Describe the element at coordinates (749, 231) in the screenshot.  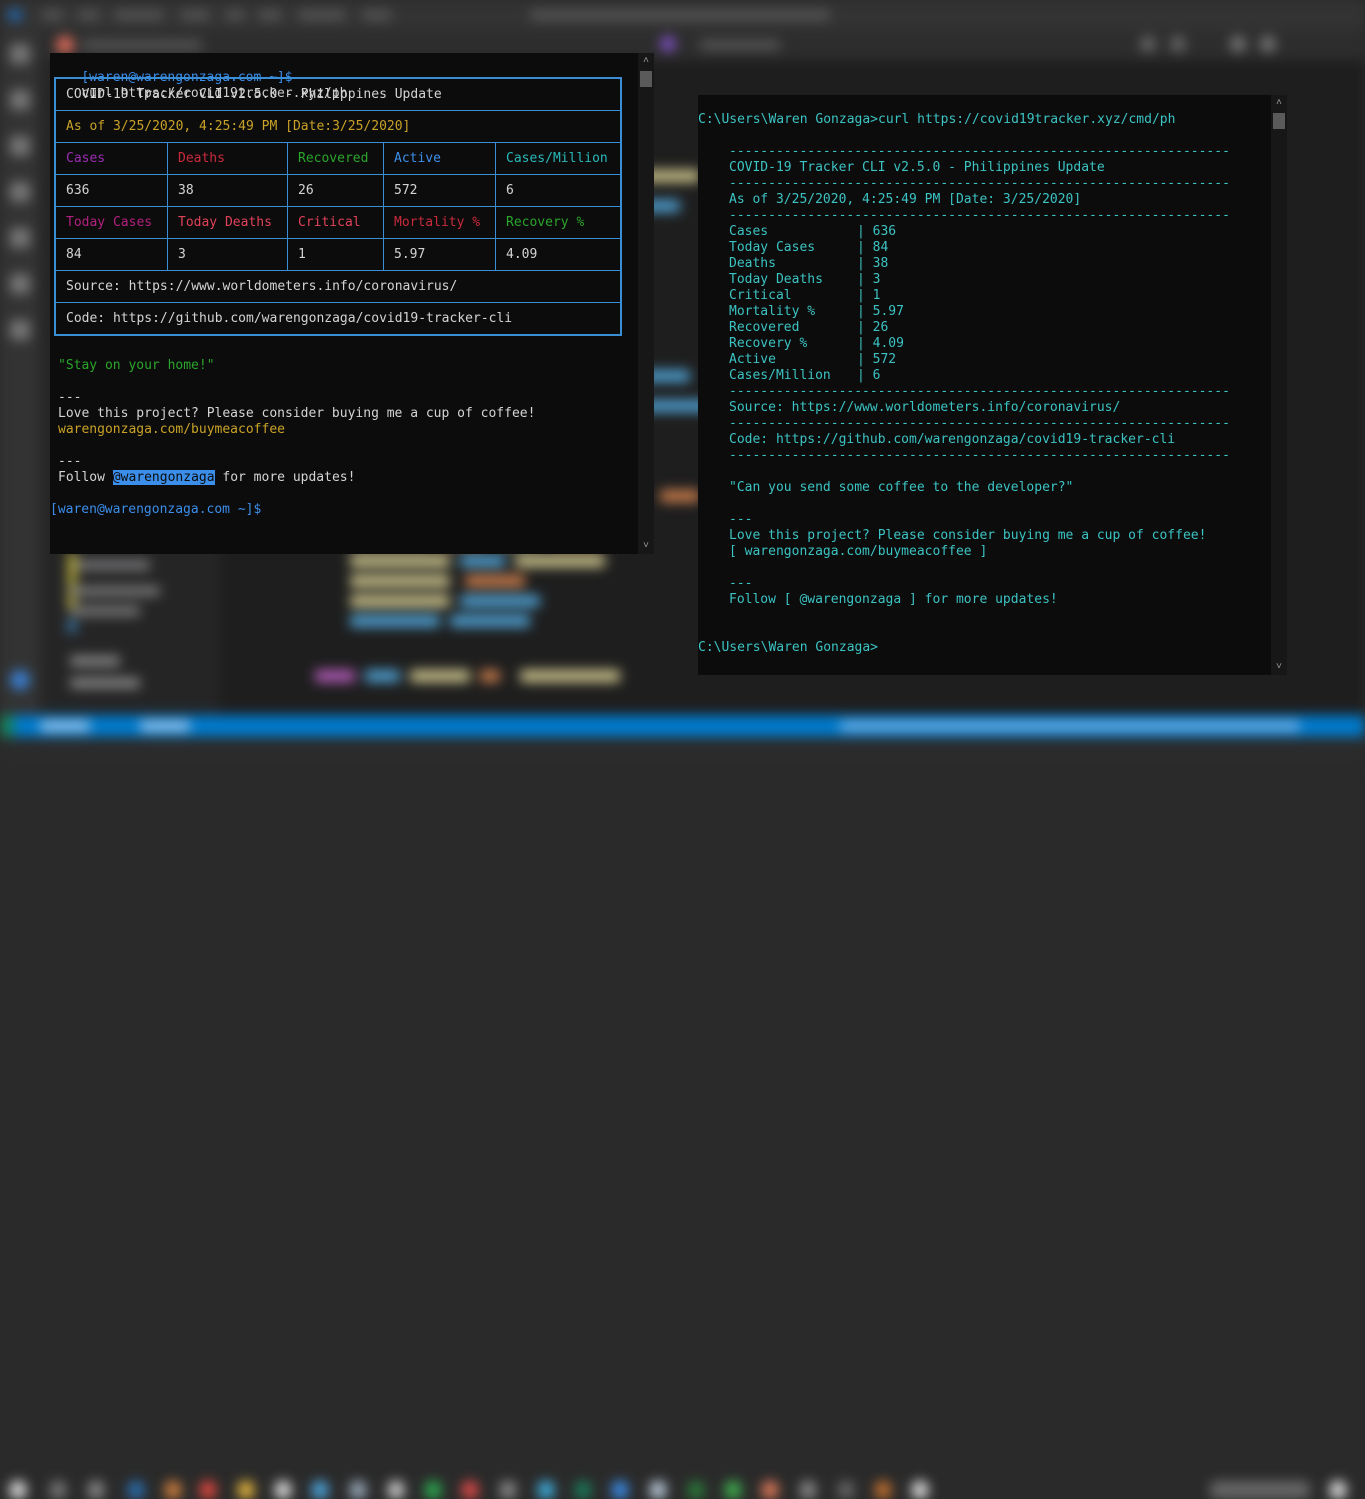
I see `stat-label: Cases` at that location.